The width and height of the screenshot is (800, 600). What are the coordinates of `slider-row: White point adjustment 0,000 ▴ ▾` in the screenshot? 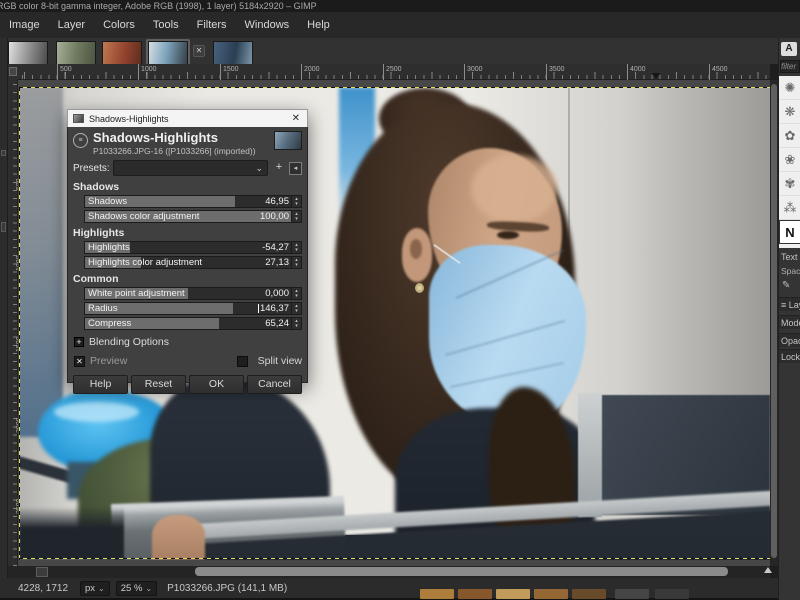 It's located at (193, 293).